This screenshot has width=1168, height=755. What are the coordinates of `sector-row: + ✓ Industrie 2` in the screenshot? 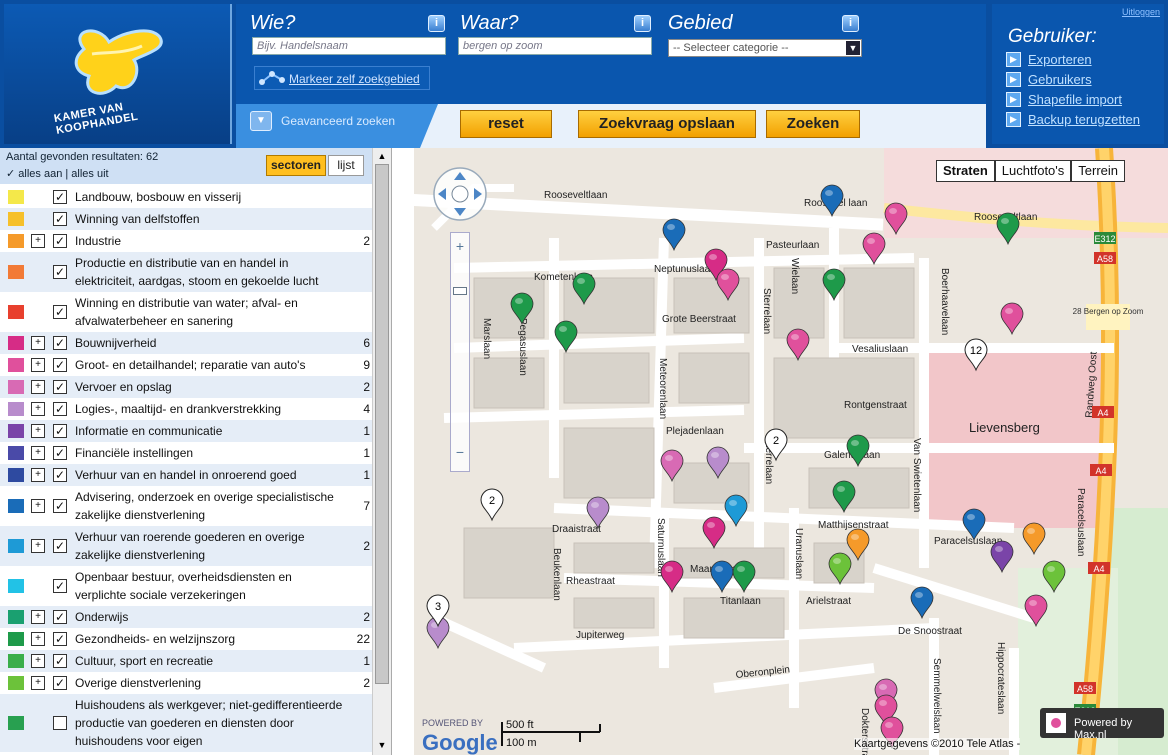 It's located at (186, 241).